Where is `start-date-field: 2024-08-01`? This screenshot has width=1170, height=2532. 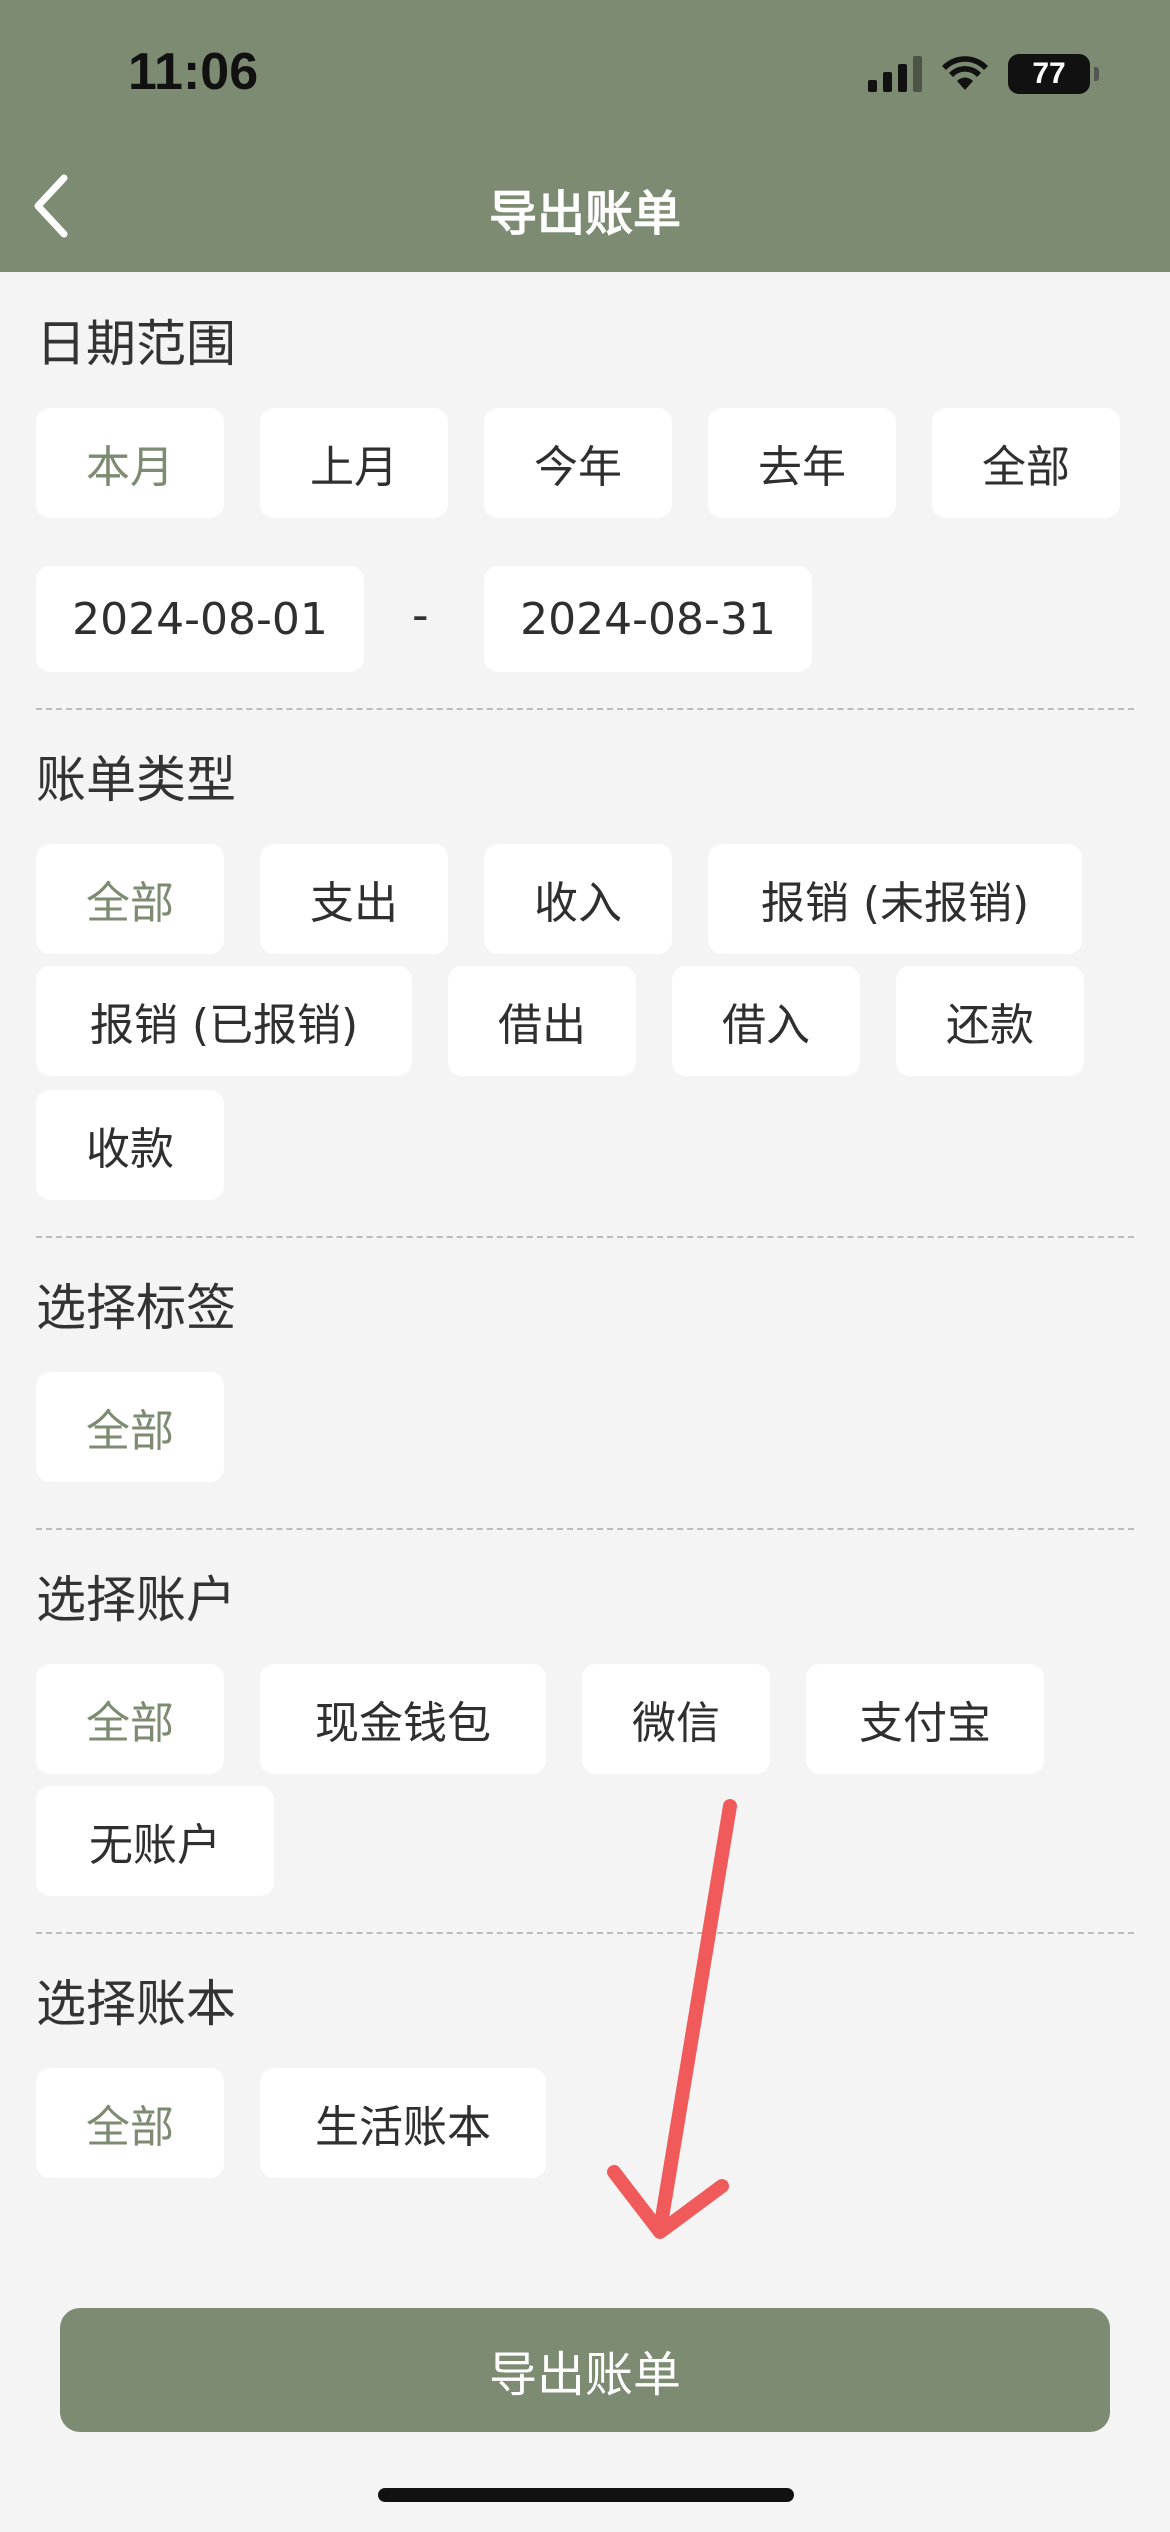
start-date-field: 2024-08-01 is located at coordinates (200, 619).